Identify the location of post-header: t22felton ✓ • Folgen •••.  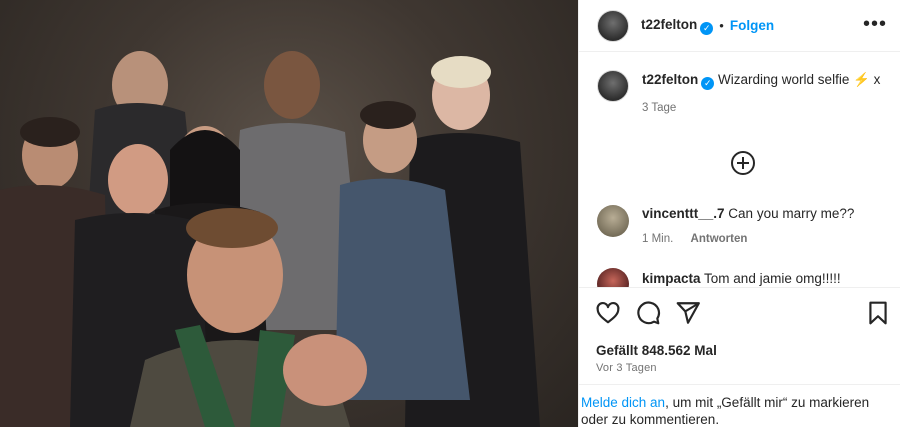
(739, 26).